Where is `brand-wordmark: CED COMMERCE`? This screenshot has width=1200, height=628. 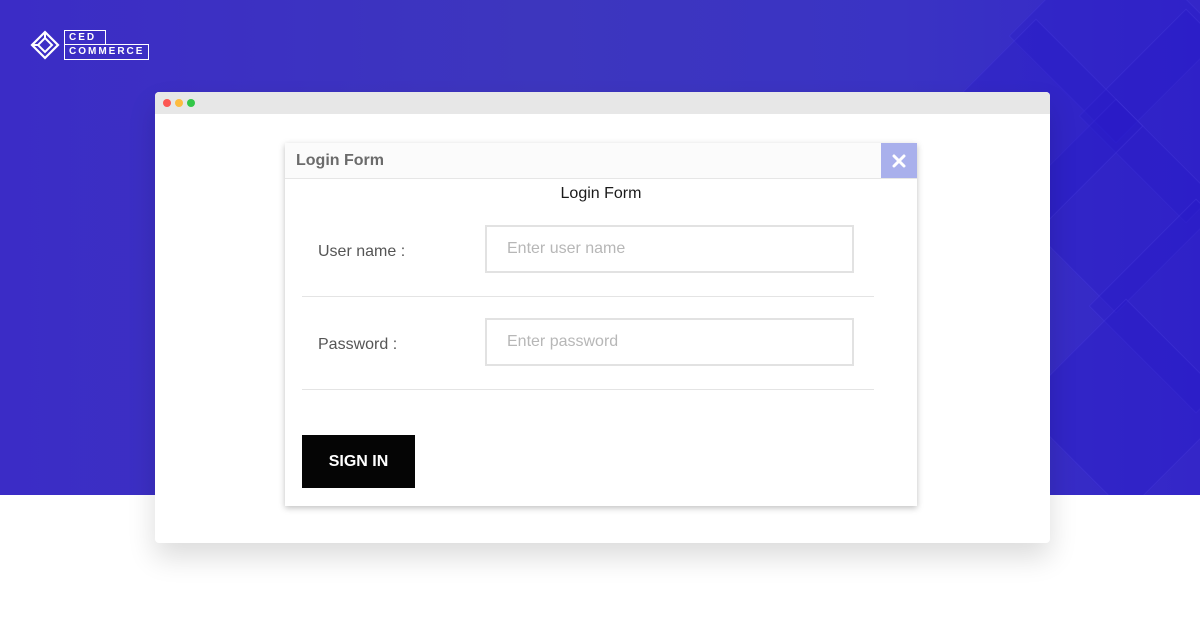 brand-wordmark: CED COMMERCE is located at coordinates (107, 45).